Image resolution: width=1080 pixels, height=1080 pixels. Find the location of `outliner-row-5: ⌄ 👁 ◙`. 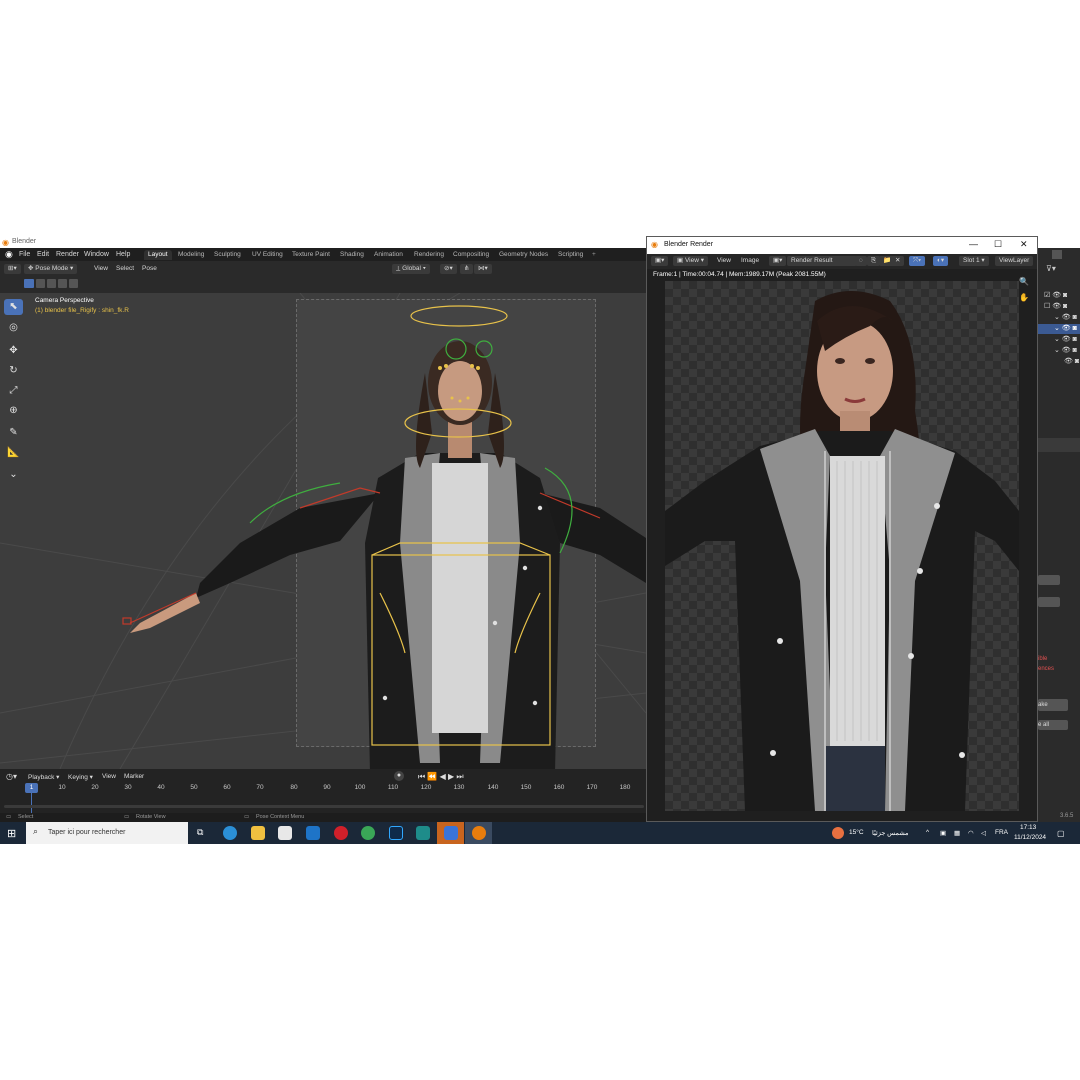

outliner-row-5: ⌄ 👁 ◙ is located at coordinates (1065, 339).